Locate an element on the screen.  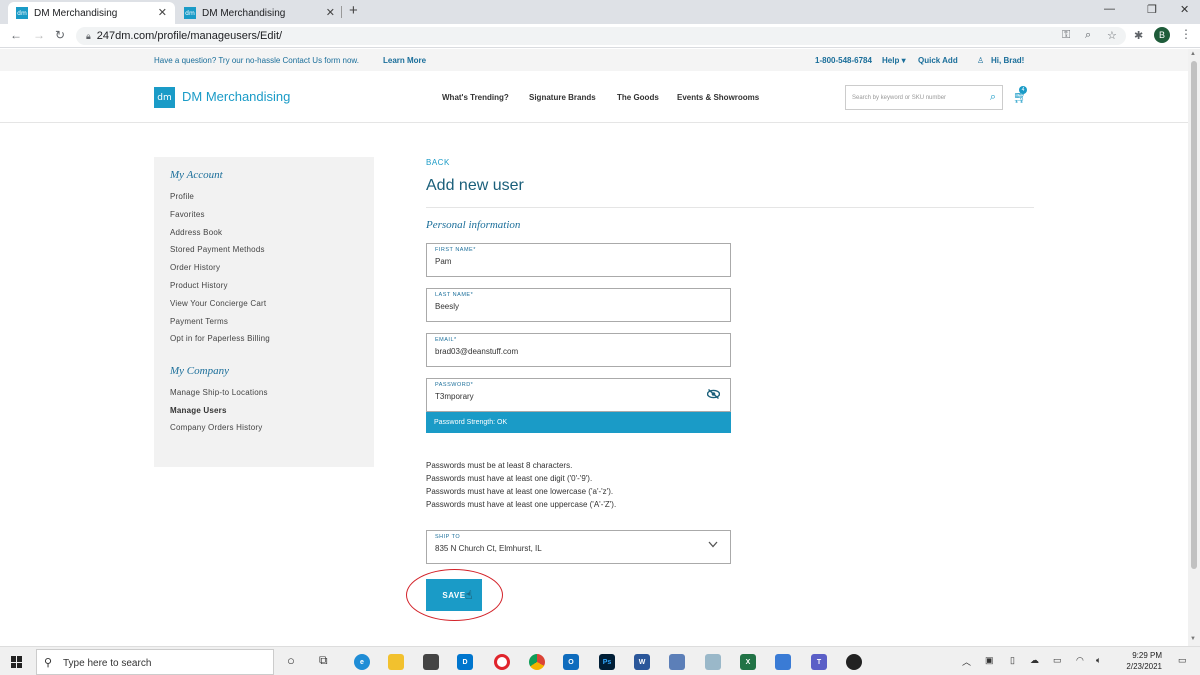
close-window-icon: ✕ is located at coordinates (1184, 9).